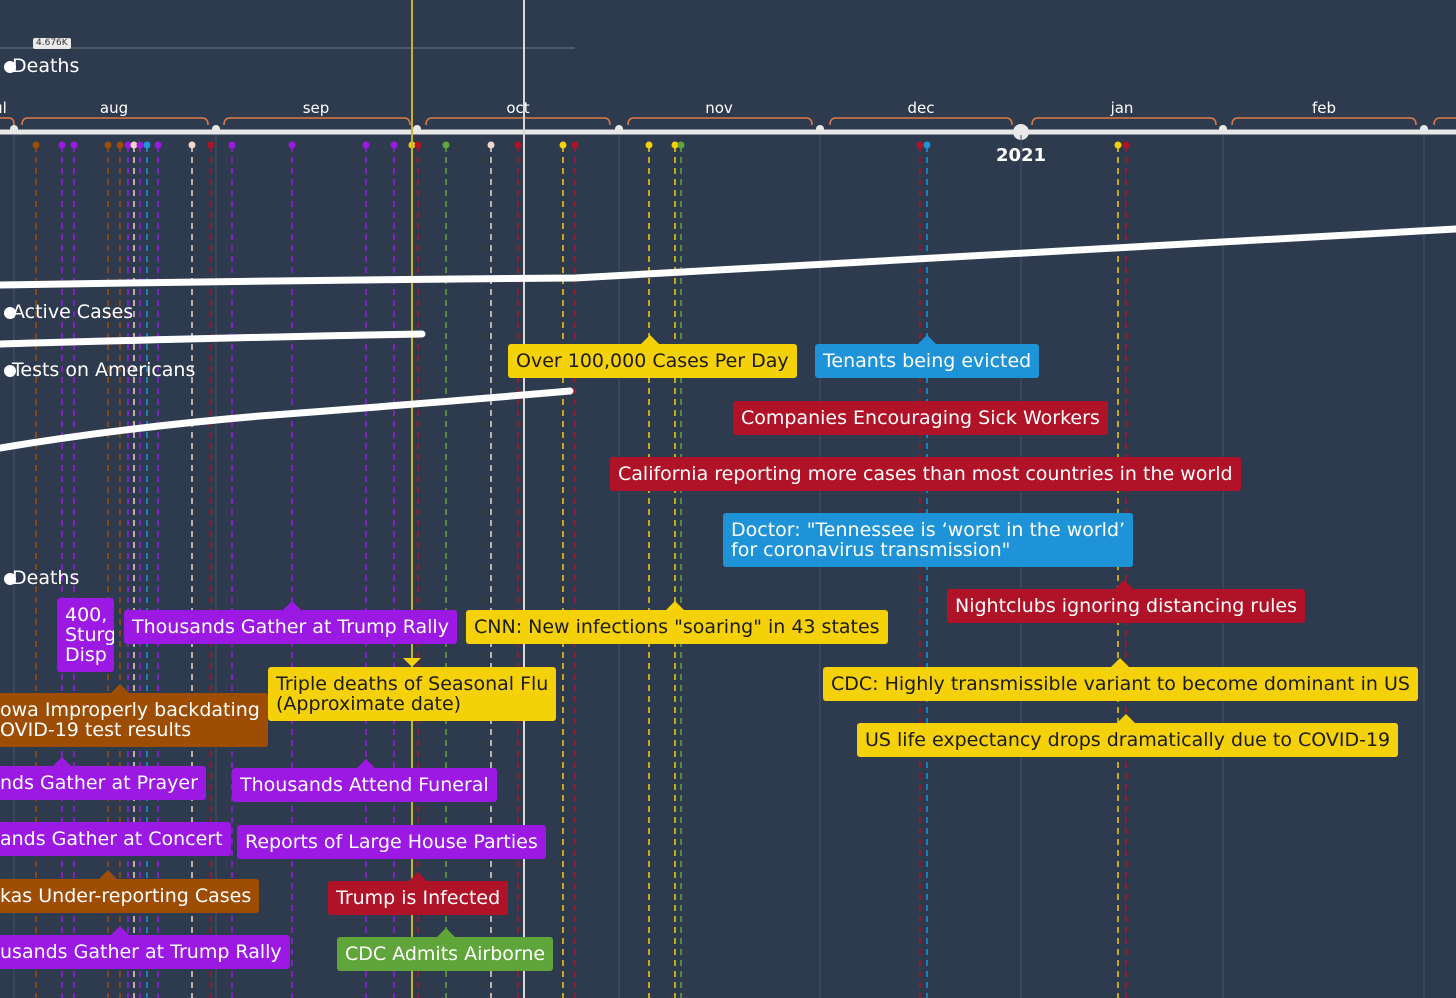 Image resolution: width=1456 pixels, height=998 pixels. I want to click on series-label-tests: Tests on Americans, so click(100, 370).